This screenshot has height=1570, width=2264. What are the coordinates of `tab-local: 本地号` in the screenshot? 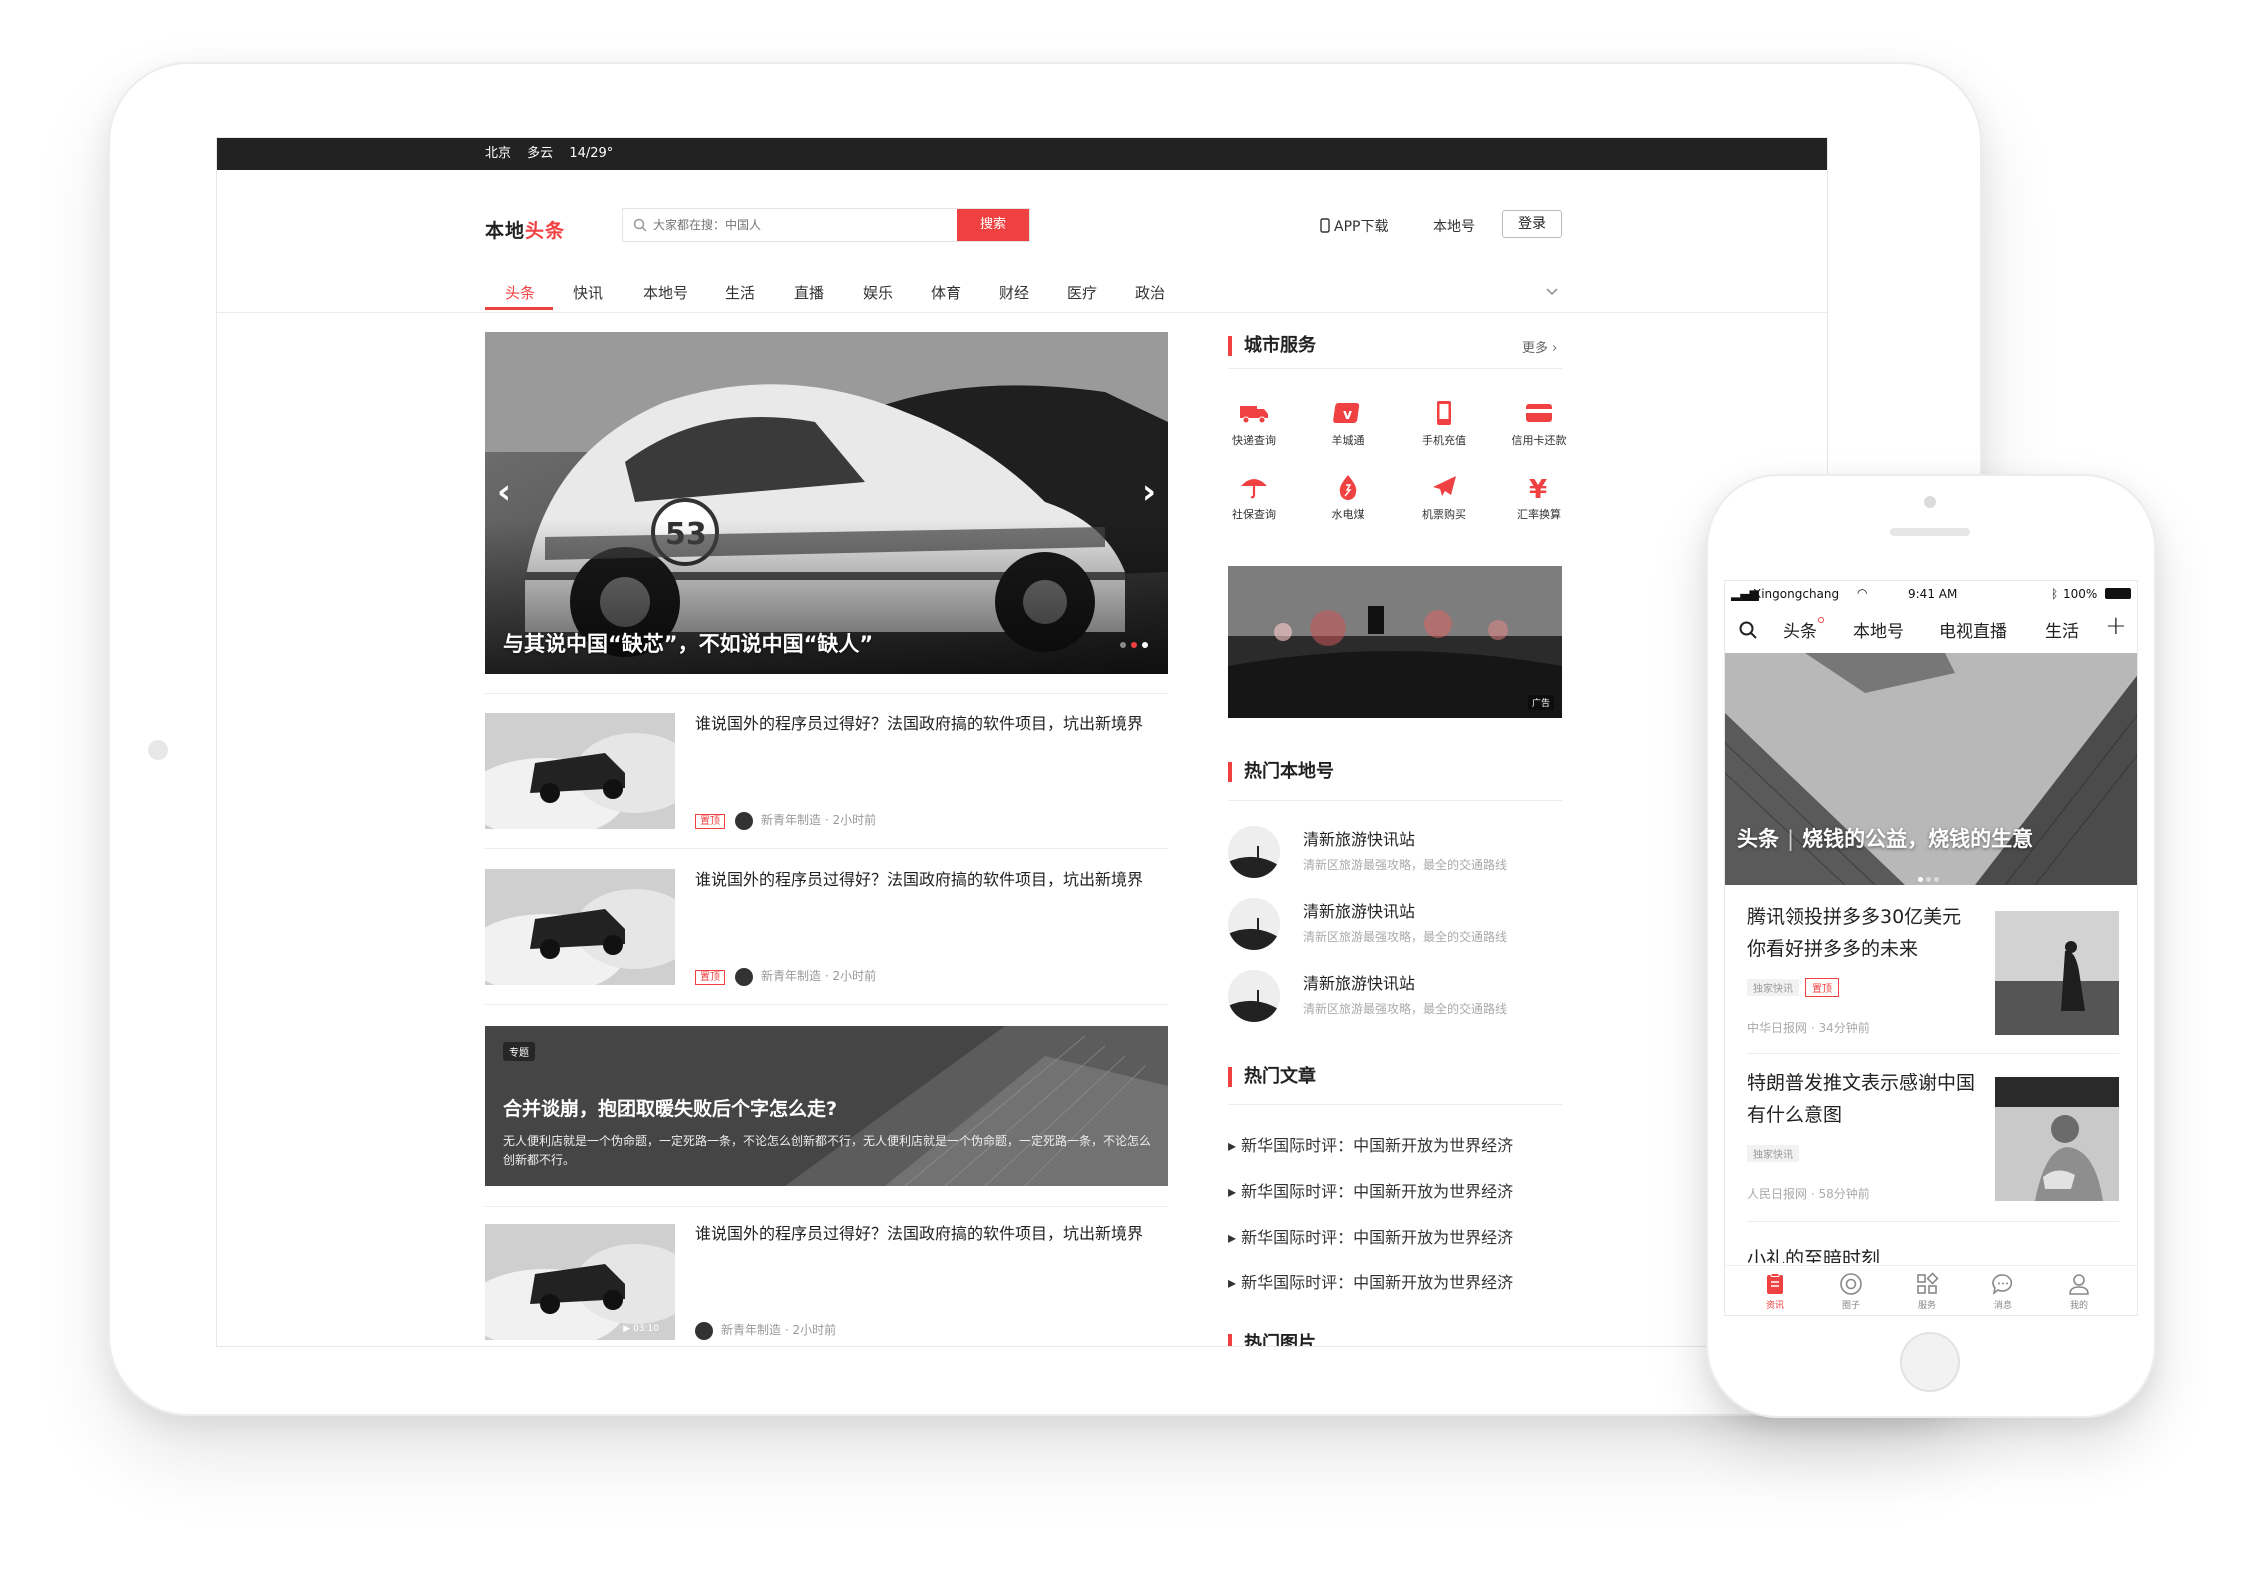 It's located at (665, 292).